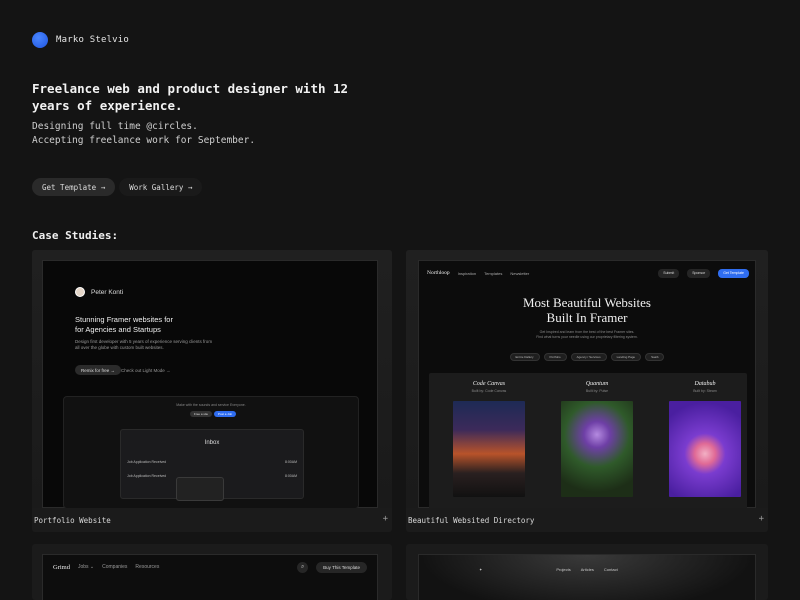 Image resolution: width=800 pixels, height=600 pixels. Describe the element at coordinates (563, 569) in the screenshot. I see `preview-nav-projects: Projects` at that location.